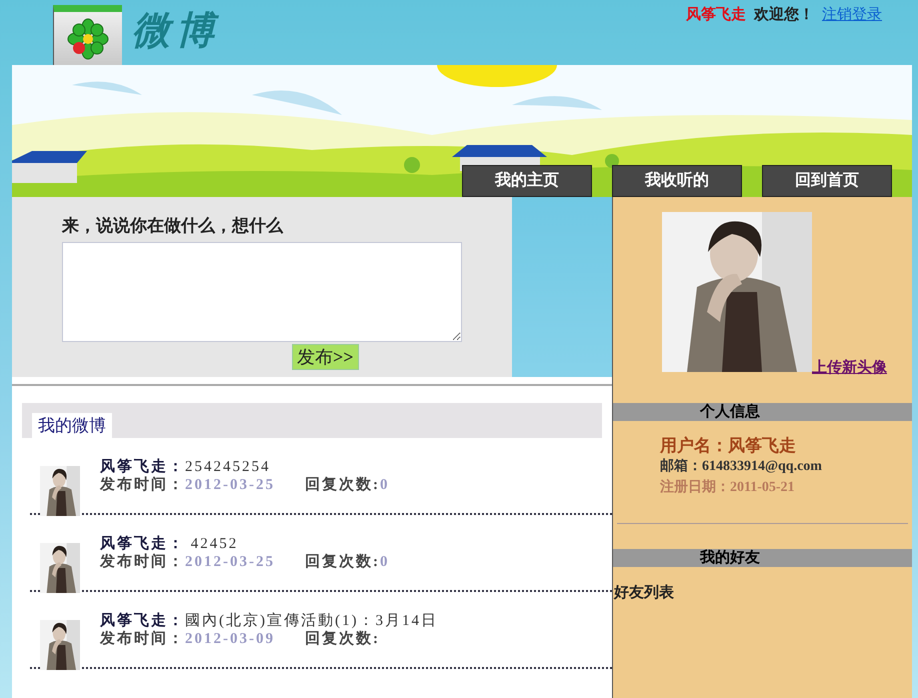  Describe the element at coordinates (173, 226) in the screenshot. I see `prompt-text: 来，说说你在做什么，想什么` at that location.